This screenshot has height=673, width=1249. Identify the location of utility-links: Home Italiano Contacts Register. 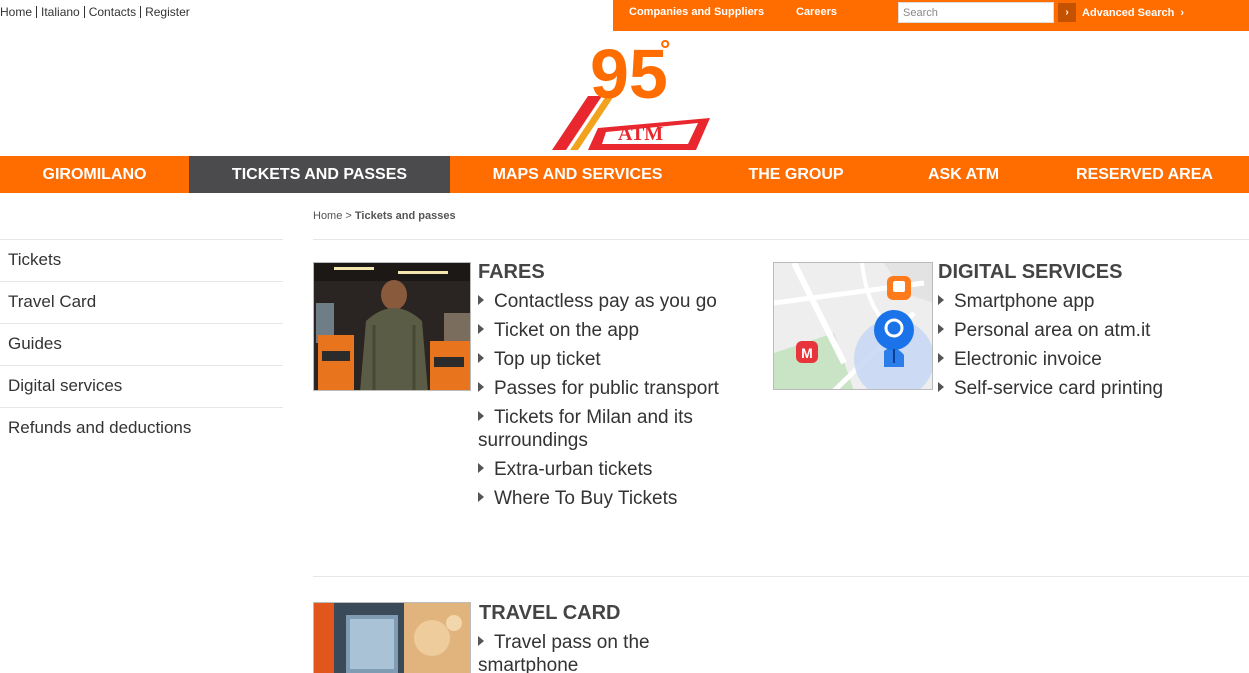
(95, 12).